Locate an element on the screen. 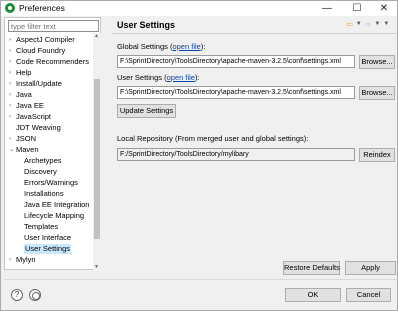 This screenshot has width=398, height=311. tree-item-label: AspectJ Compiler is located at coordinates (45, 39).